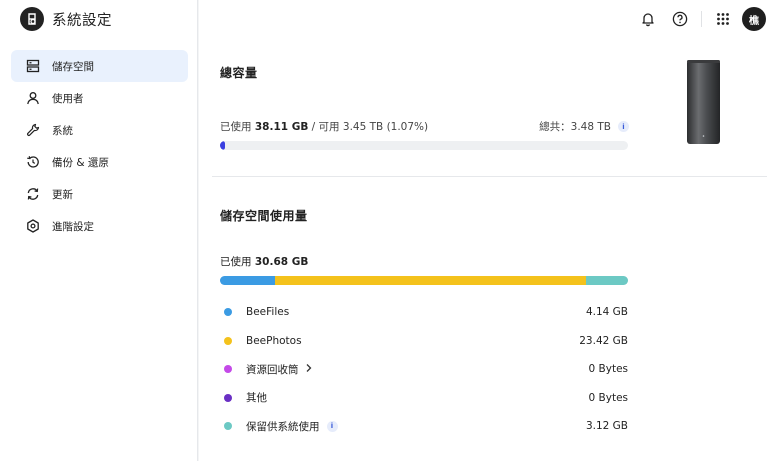  Describe the element at coordinates (754, 19) in the screenshot. I see `avatar: 樵` at that location.